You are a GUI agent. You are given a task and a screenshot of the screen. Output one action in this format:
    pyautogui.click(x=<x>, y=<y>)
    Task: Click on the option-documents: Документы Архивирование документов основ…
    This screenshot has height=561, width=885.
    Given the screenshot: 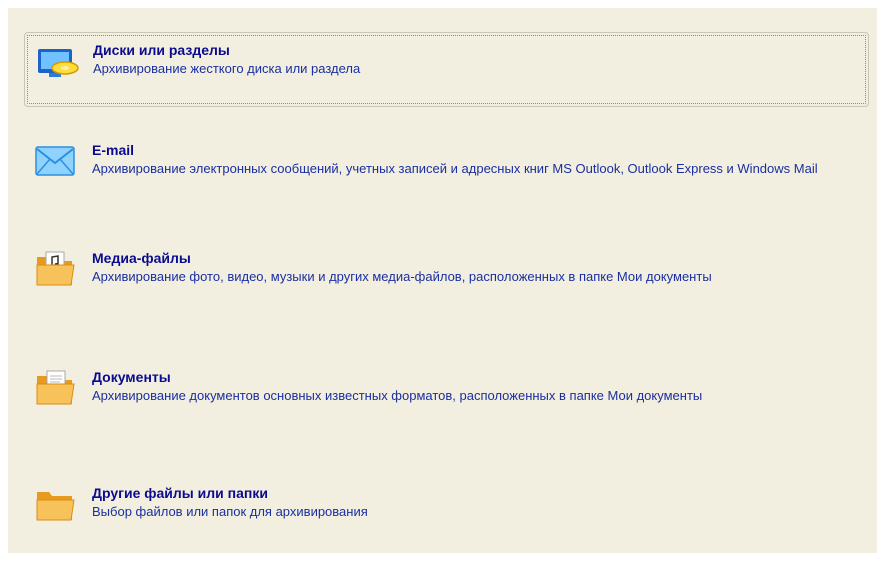 What is the action you would take?
    pyautogui.click(x=446, y=400)
    